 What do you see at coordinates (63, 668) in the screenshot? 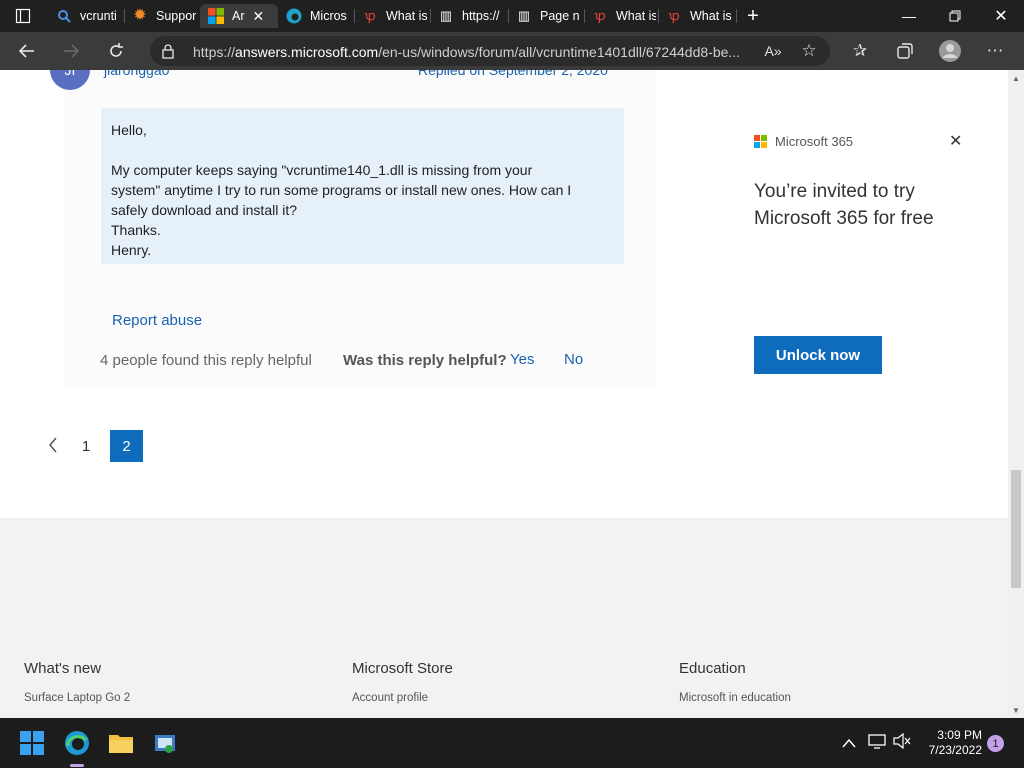
I see `footer-heading: What's new` at bounding box center [63, 668].